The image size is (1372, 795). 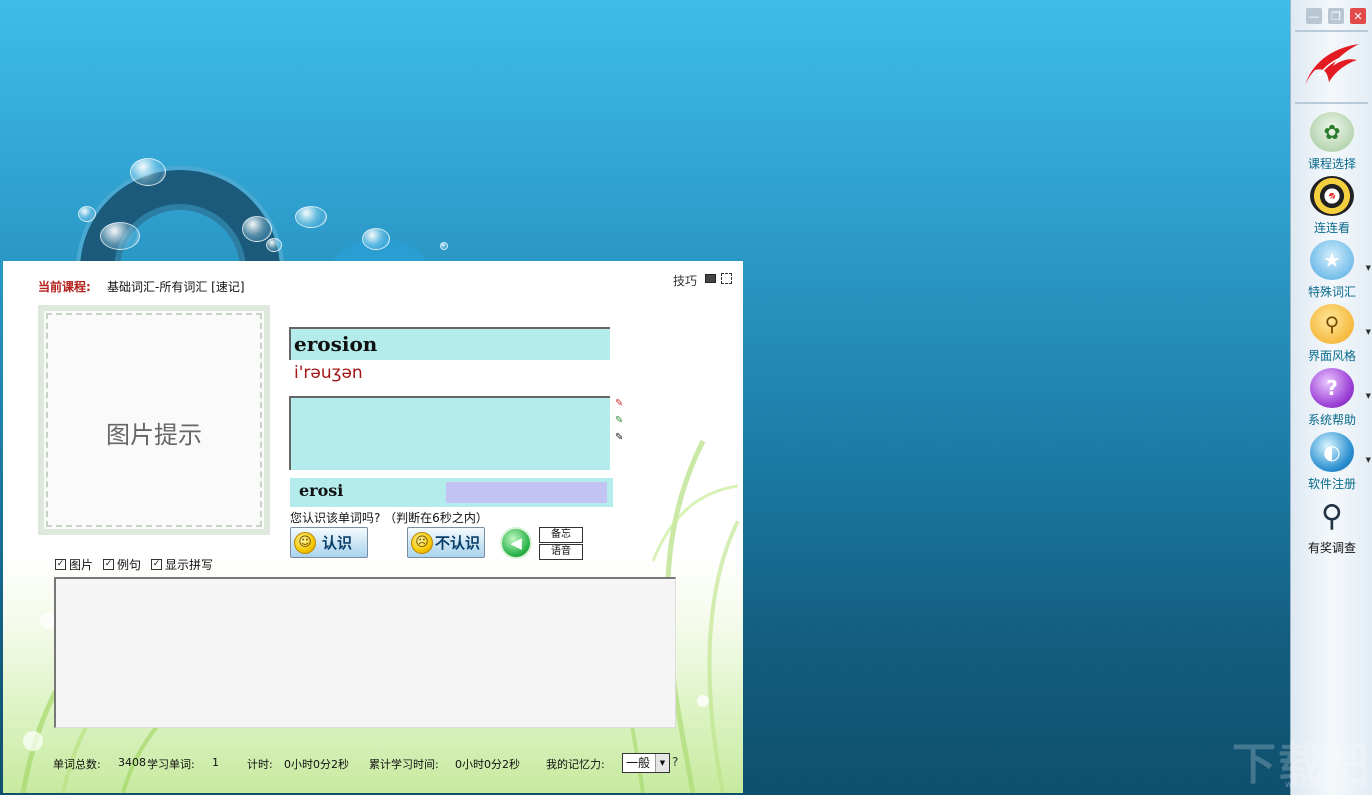 What do you see at coordinates (675, 762) in the screenshot?
I see `memory-help-mark: ?` at bounding box center [675, 762].